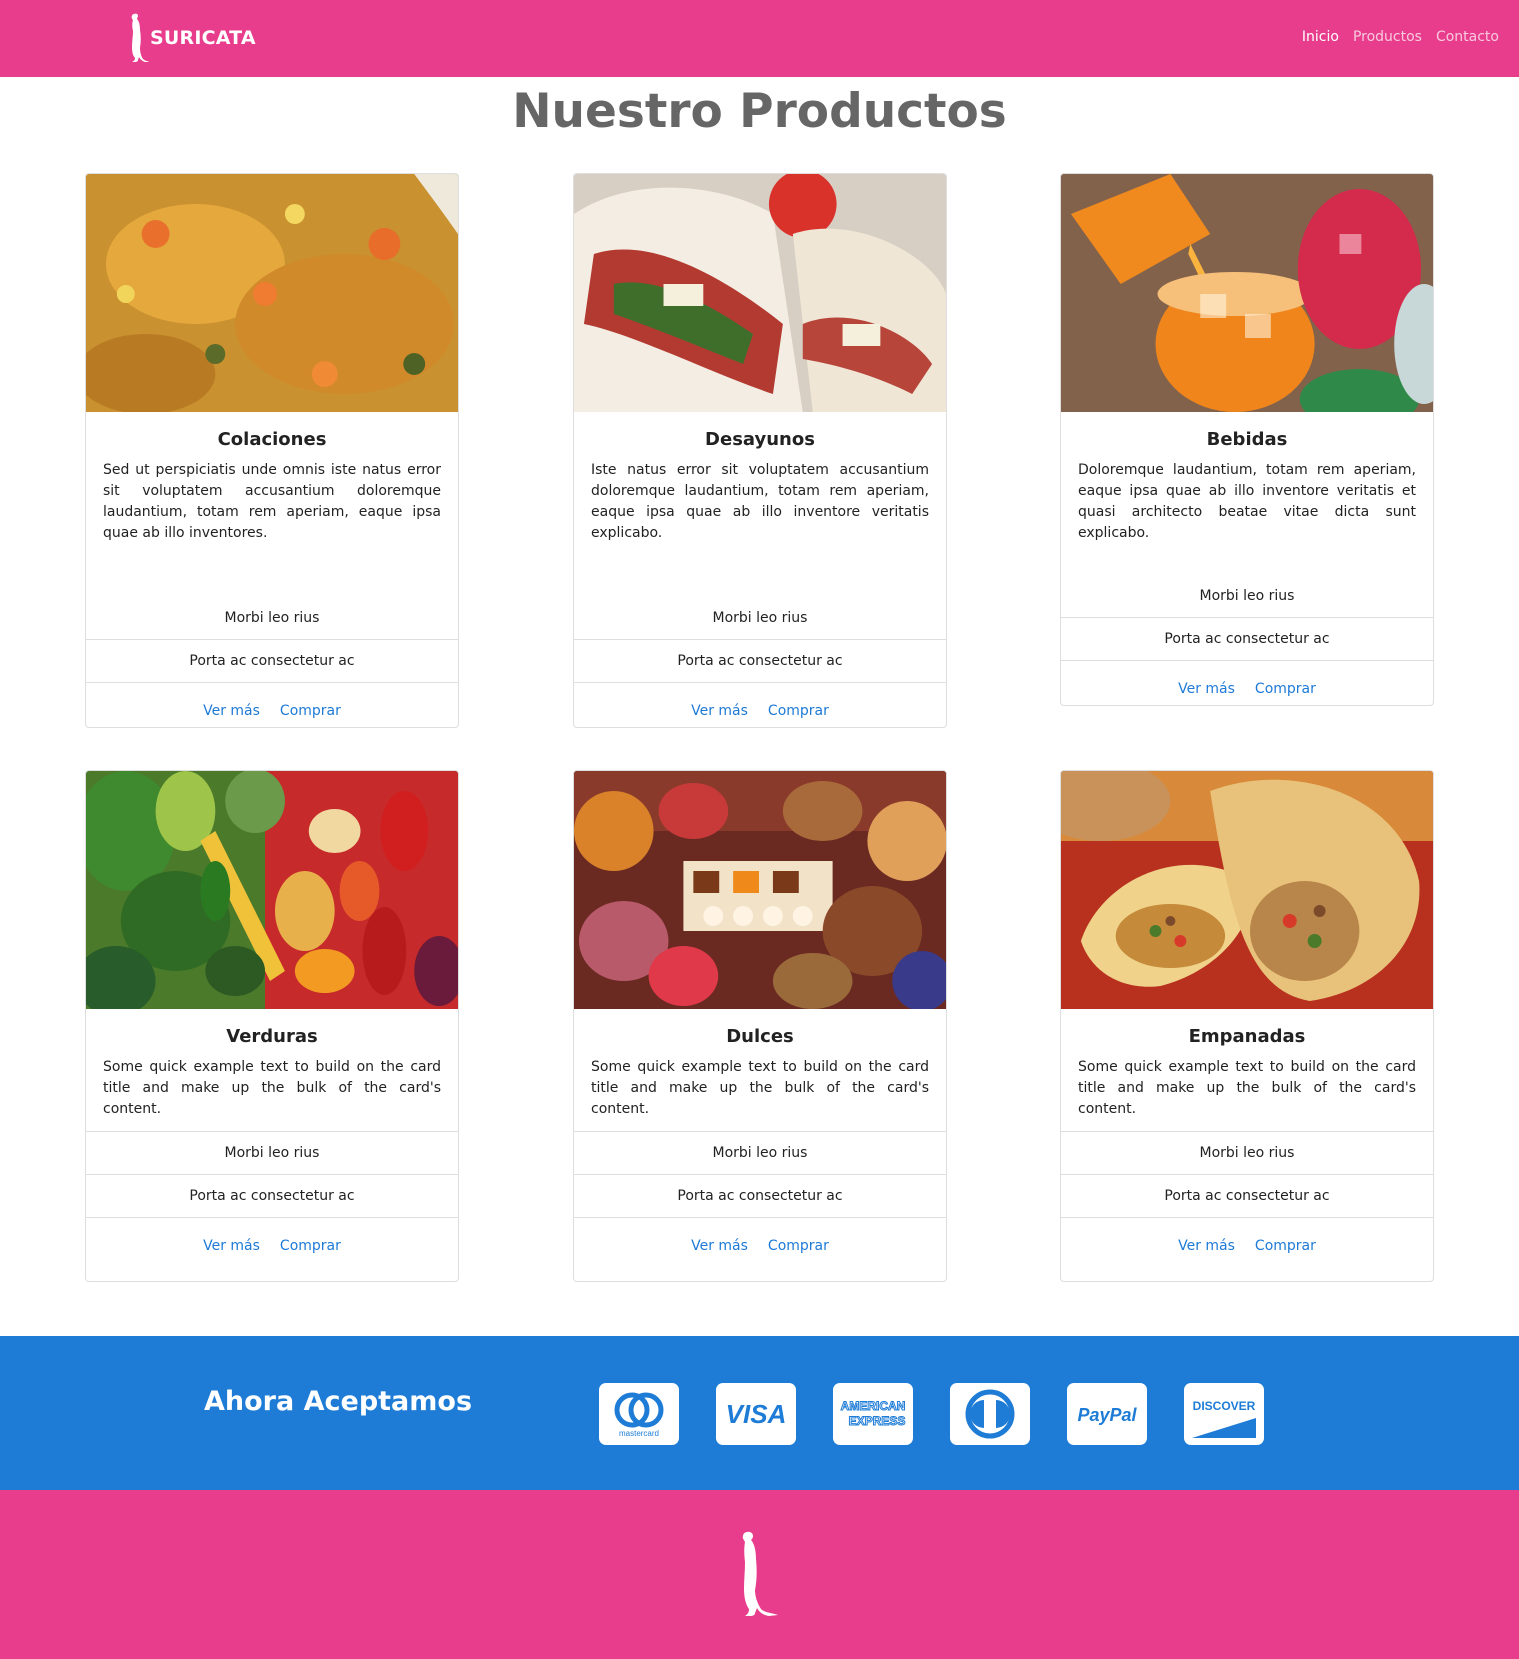 This screenshot has height=1659, width=1519. I want to click on page-title: Nuestro Productos, so click(759, 111).